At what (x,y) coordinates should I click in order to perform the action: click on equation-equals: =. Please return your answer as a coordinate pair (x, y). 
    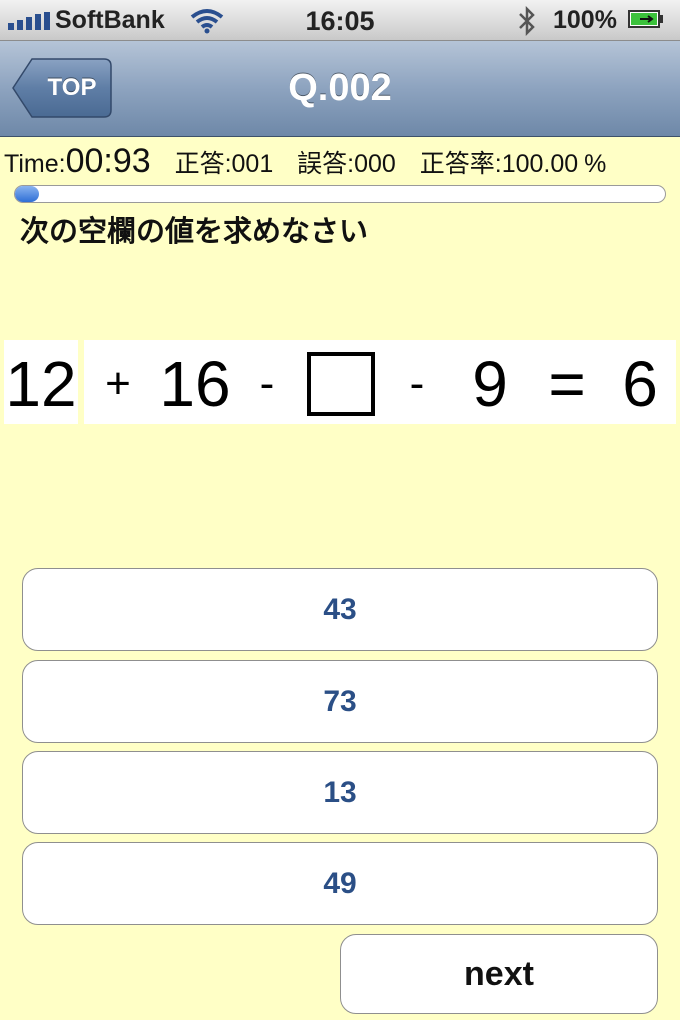
    Looking at the image, I should click on (567, 384).